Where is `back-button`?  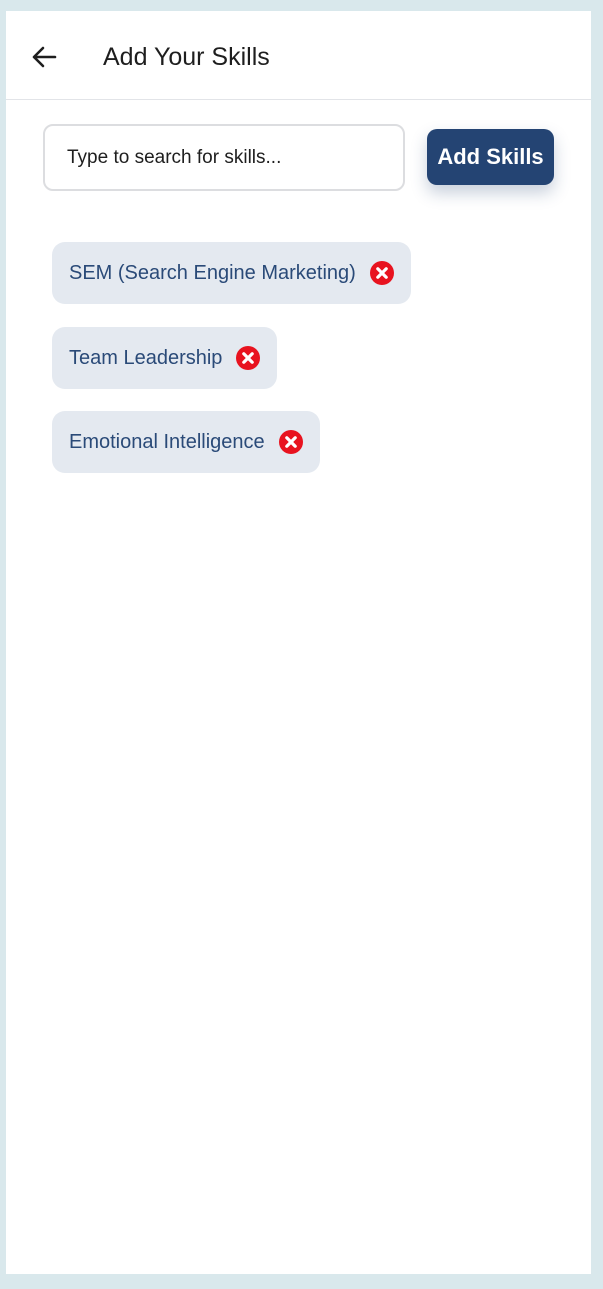
back-button is located at coordinates (44, 57).